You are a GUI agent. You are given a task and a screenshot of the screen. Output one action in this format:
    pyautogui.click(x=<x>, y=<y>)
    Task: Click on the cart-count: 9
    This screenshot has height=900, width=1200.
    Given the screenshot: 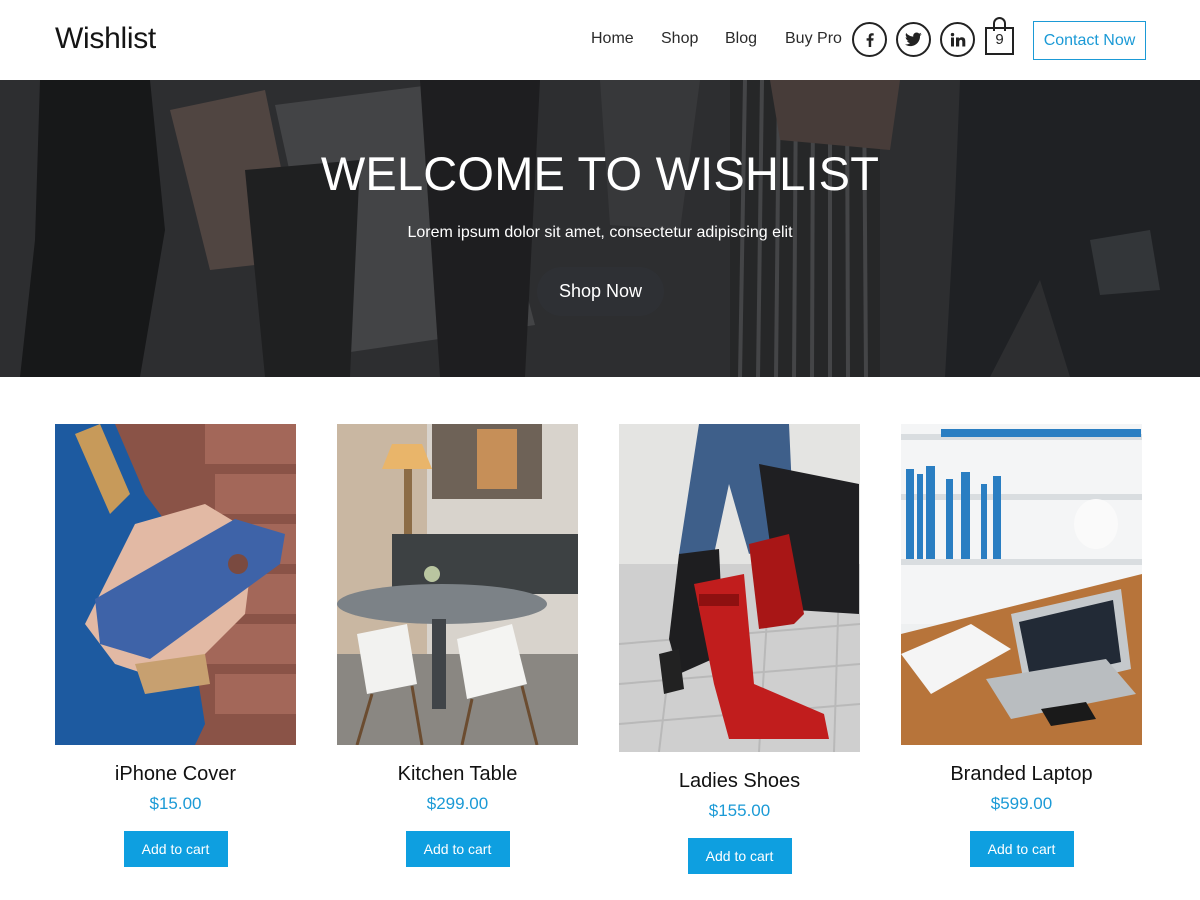 What is the action you would take?
    pyautogui.click(x=999, y=39)
    